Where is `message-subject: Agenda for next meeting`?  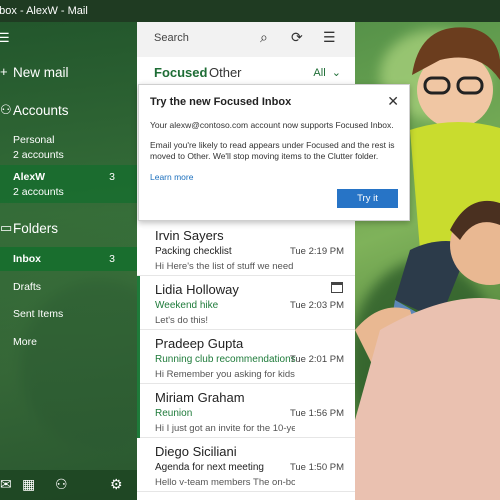
message-subject: Agenda for next meeting is located at coordinates (209, 467).